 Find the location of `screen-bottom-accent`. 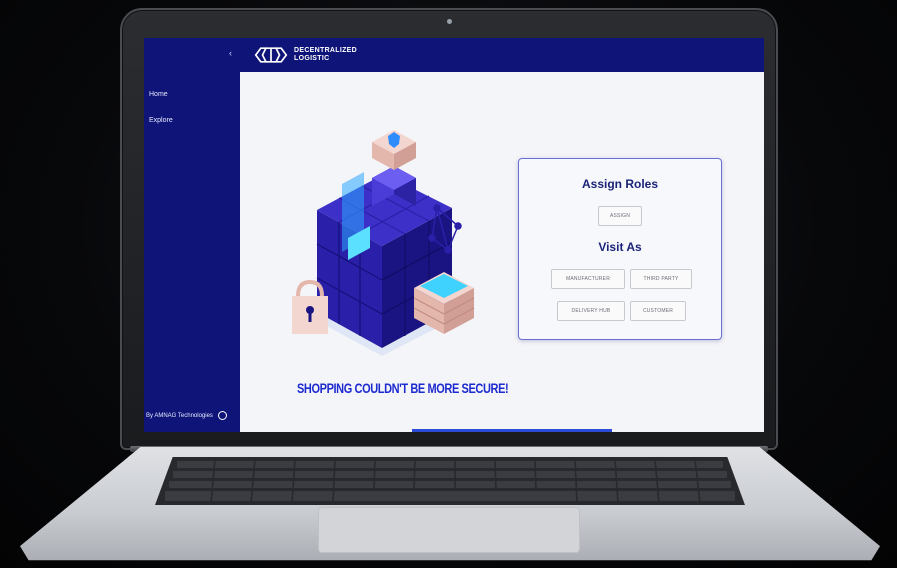

screen-bottom-accent is located at coordinates (512, 430).